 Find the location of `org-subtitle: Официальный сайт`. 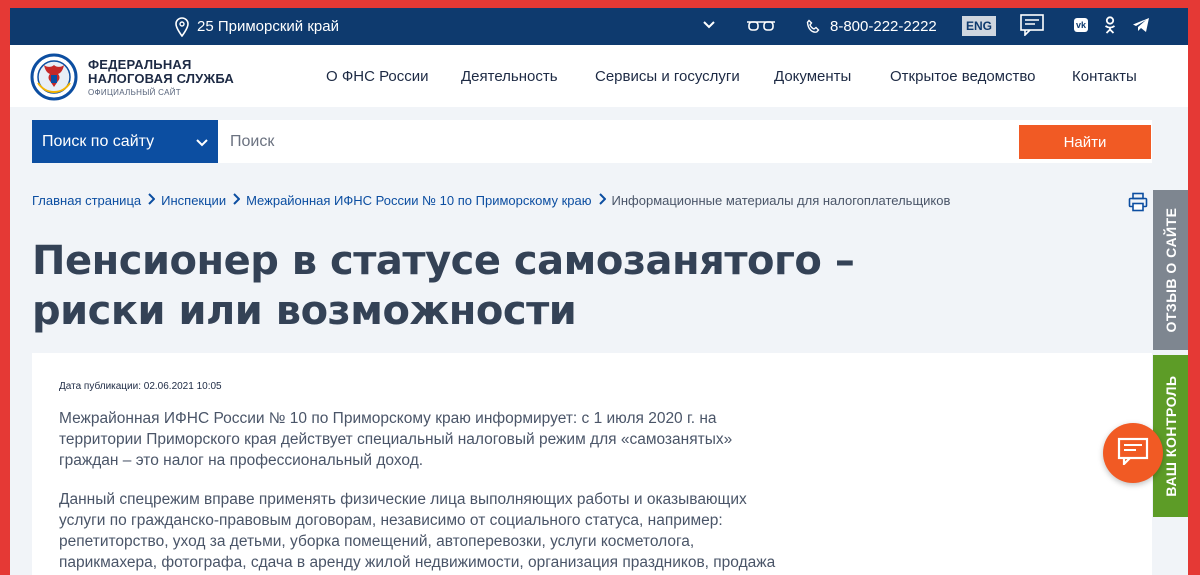

org-subtitle: Официальный сайт is located at coordinates (134, 92).